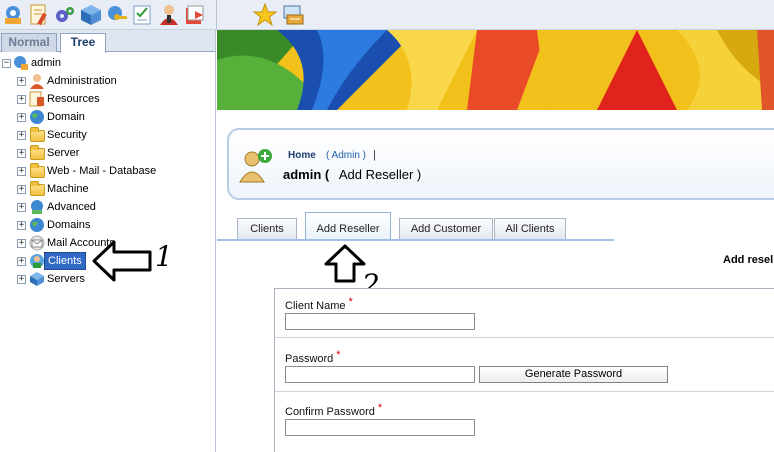 Image resolution: width=774 pixels, height=452 pixels. Describe the element at coordinates (65, 261) in the screenshot. I see `tree-label-selected: Clients` at that location.